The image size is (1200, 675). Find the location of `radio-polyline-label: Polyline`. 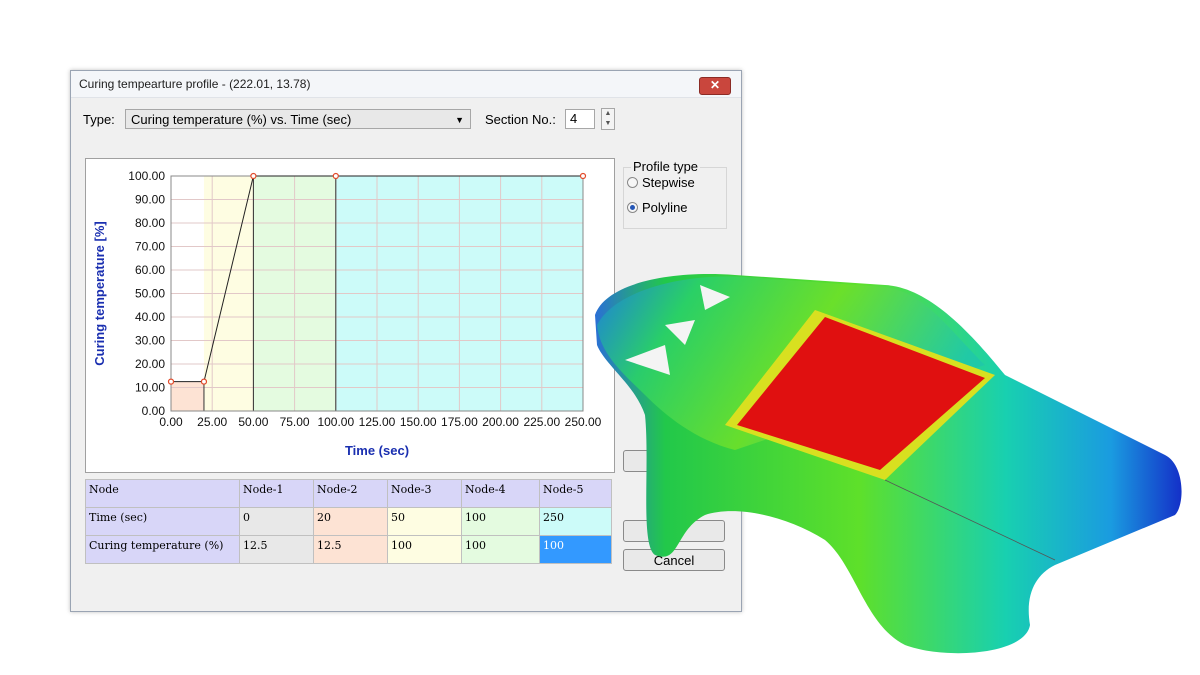

radio-polyline-label: Polyline is located at coordinates (665, 207).